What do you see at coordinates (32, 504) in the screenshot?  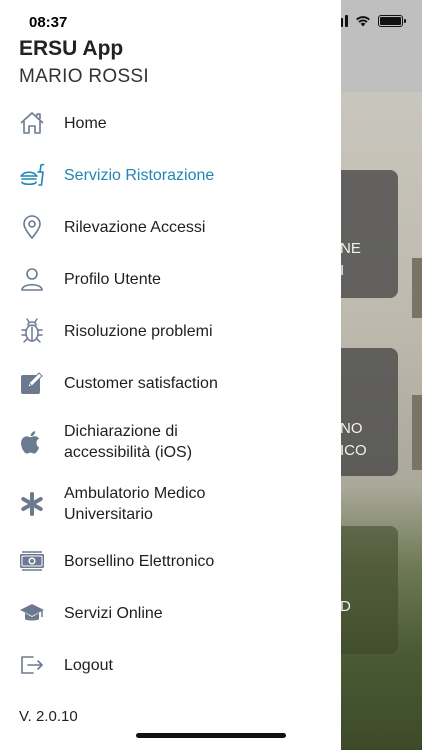 I see `medical-asterisk-icon` at bounding box center [32, 504].